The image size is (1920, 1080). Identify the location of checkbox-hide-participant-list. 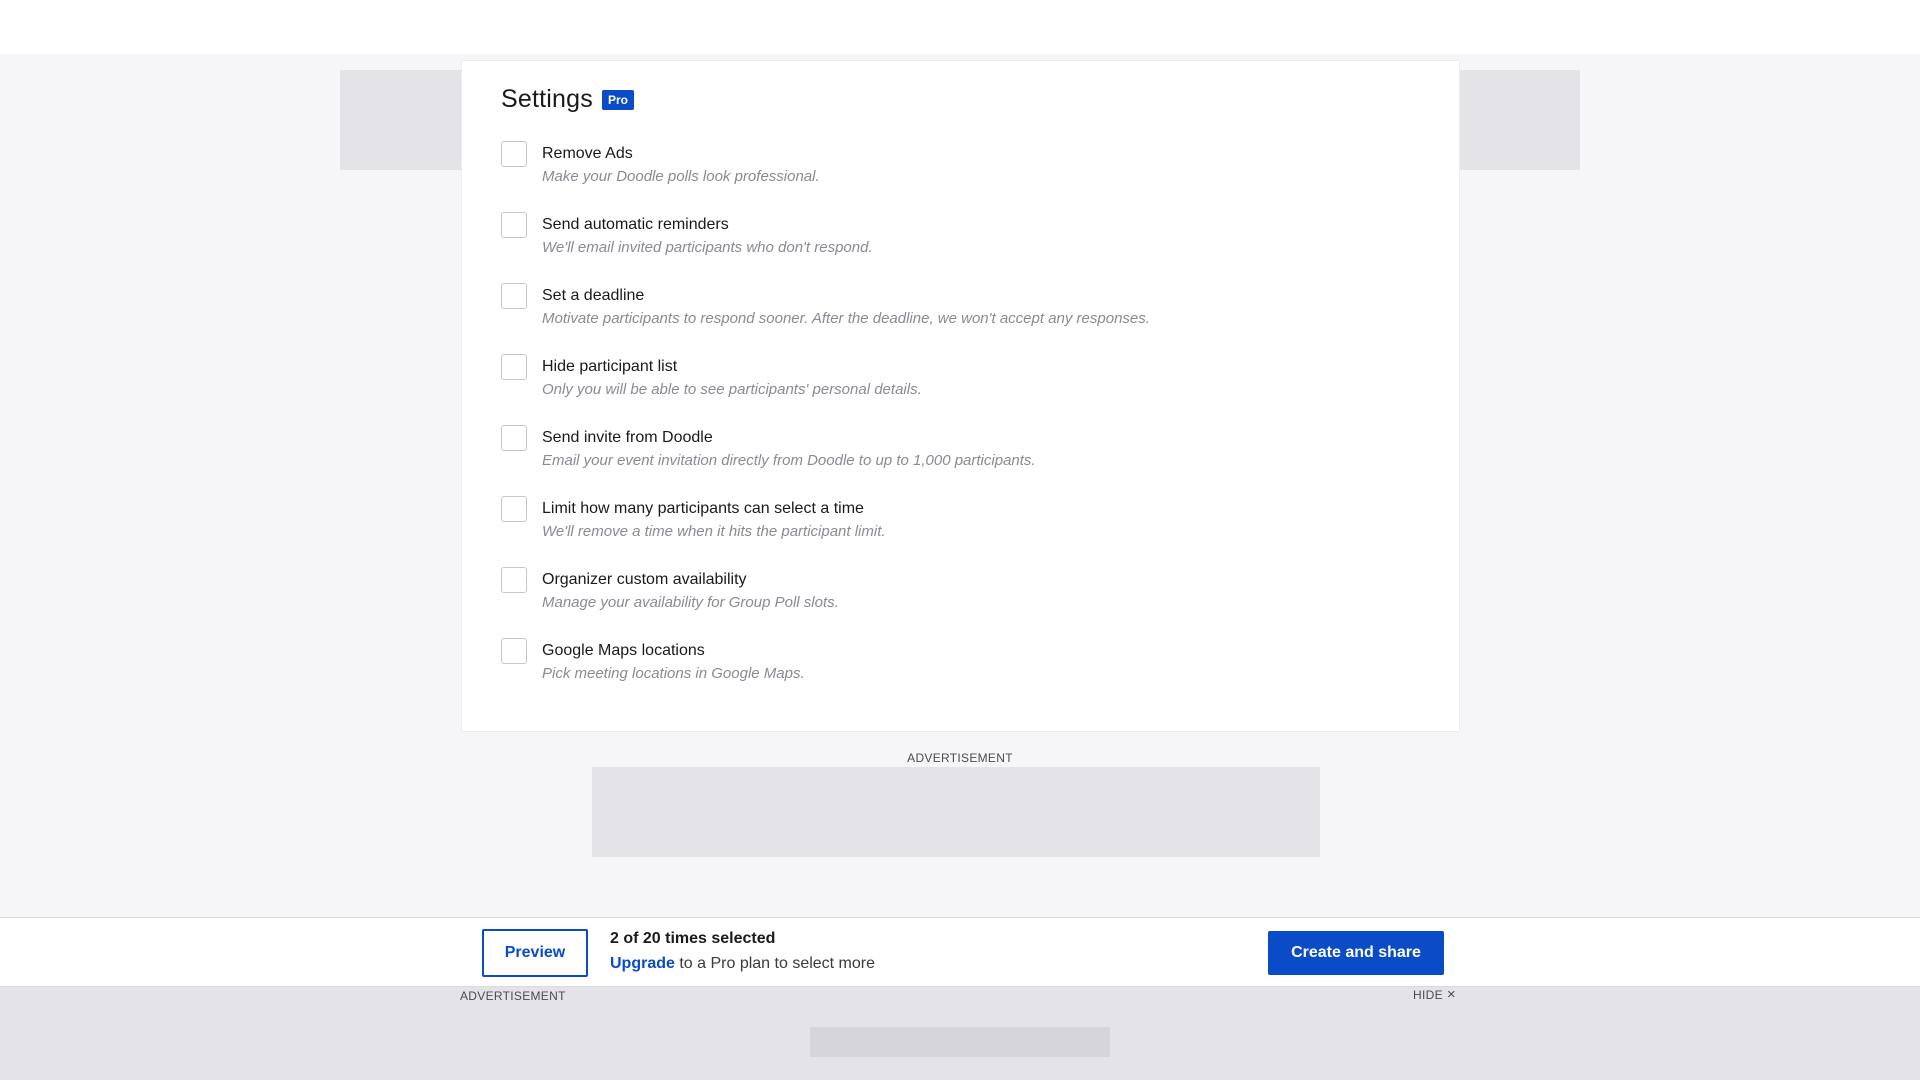
(514, 367).